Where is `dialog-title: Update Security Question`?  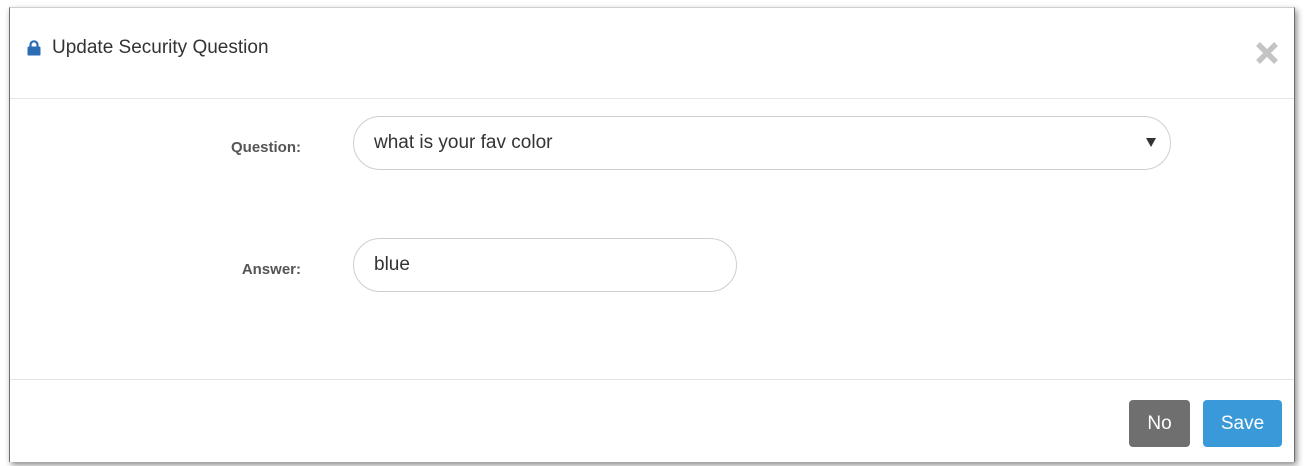 dialog-title: Update Security Question is located at coordinates (160, 47).